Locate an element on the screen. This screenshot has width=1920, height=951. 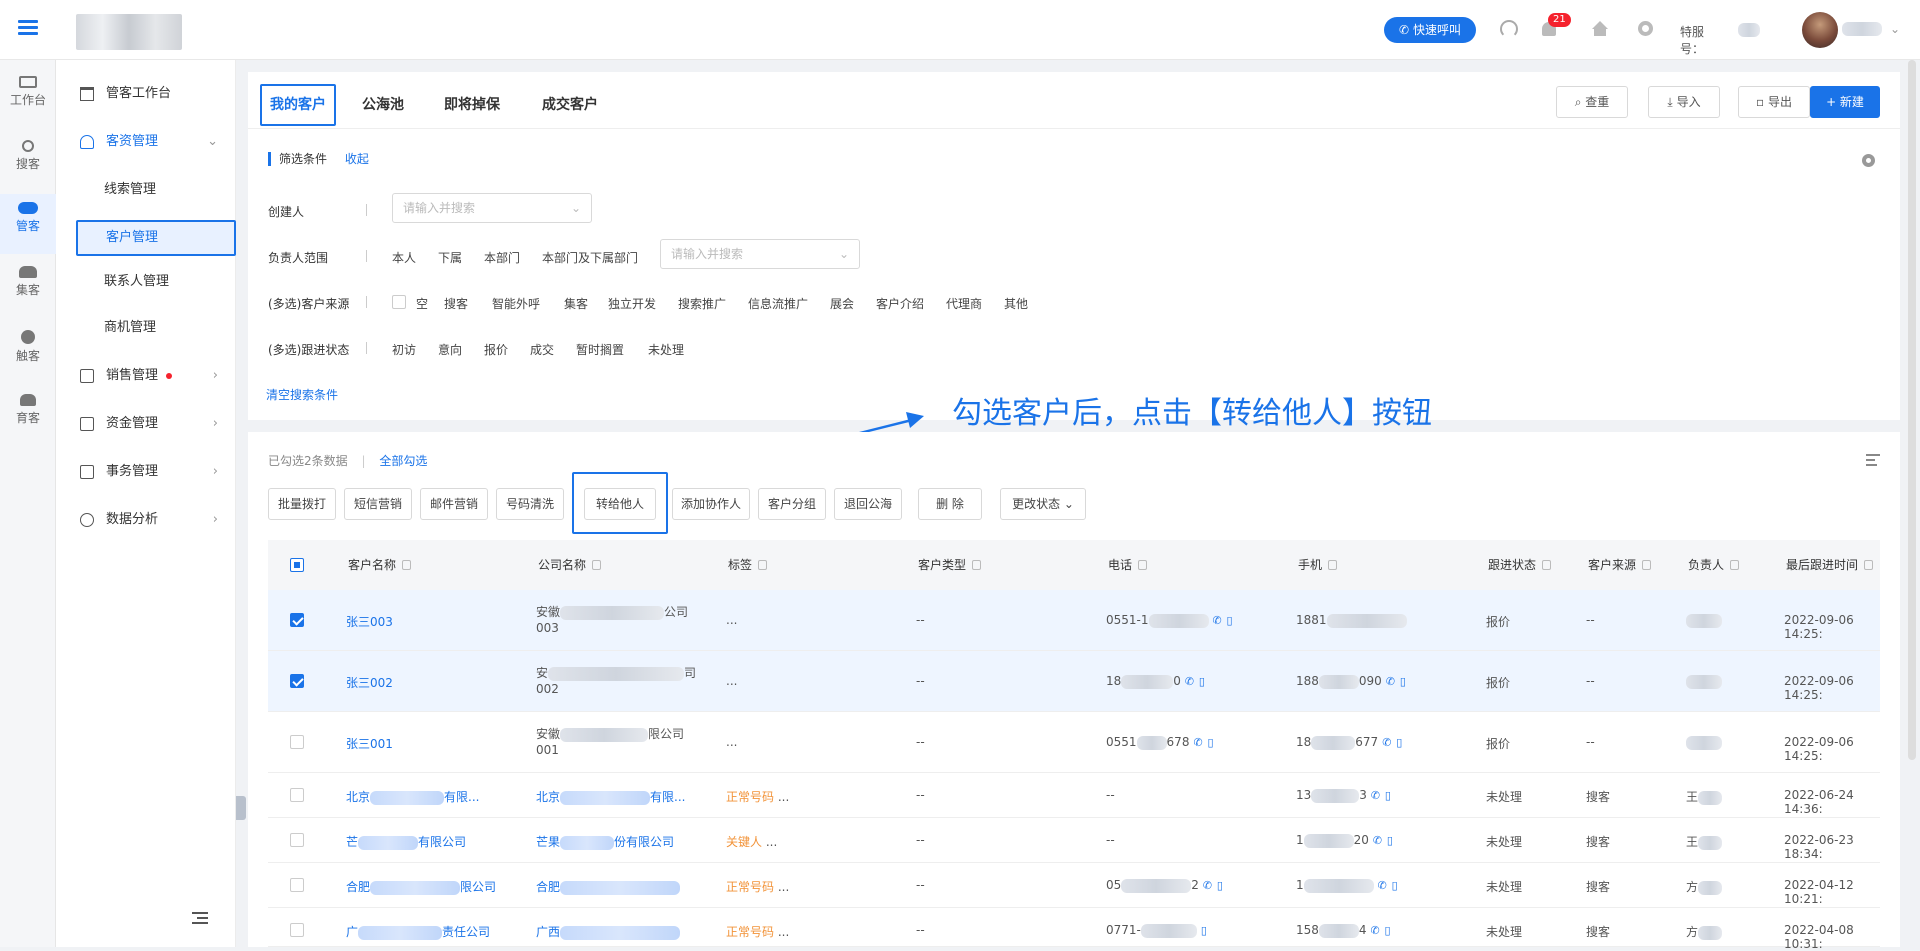
rail-item-nurture: 育客 is located at coordinates (28, 416).